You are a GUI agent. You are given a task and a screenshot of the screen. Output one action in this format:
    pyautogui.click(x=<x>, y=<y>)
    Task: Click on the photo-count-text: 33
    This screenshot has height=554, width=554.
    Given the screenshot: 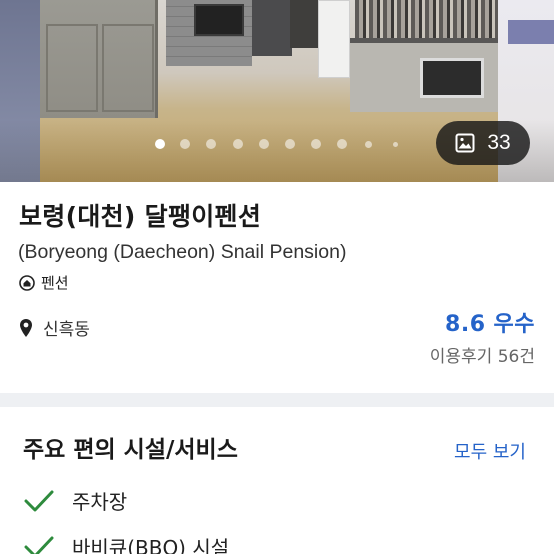 What is the action you would take?
    pyautogui.click(x=499, y=142)
    